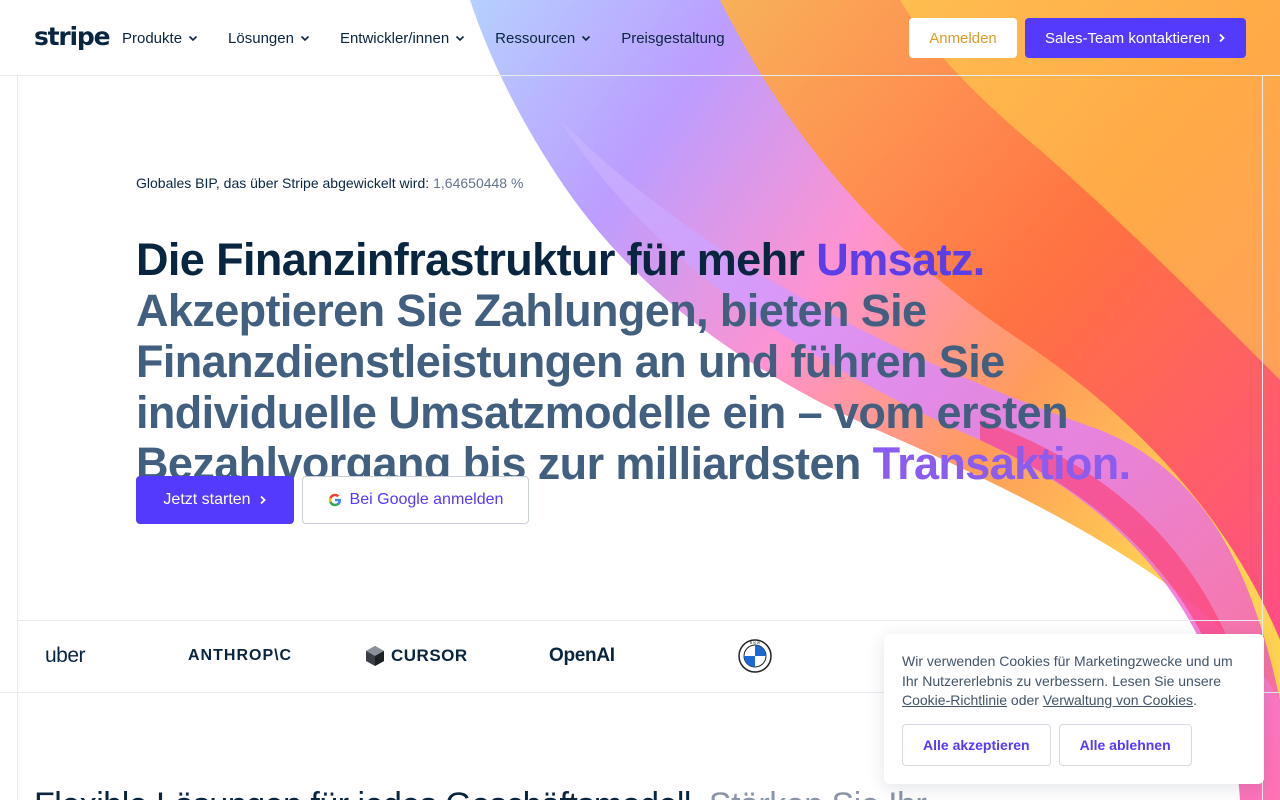 Image resolution: width=1280 pixels, height=800 pixels. I want to click on contact-sales-button: Sales-Team kontaktieren, so click(1135, 38).